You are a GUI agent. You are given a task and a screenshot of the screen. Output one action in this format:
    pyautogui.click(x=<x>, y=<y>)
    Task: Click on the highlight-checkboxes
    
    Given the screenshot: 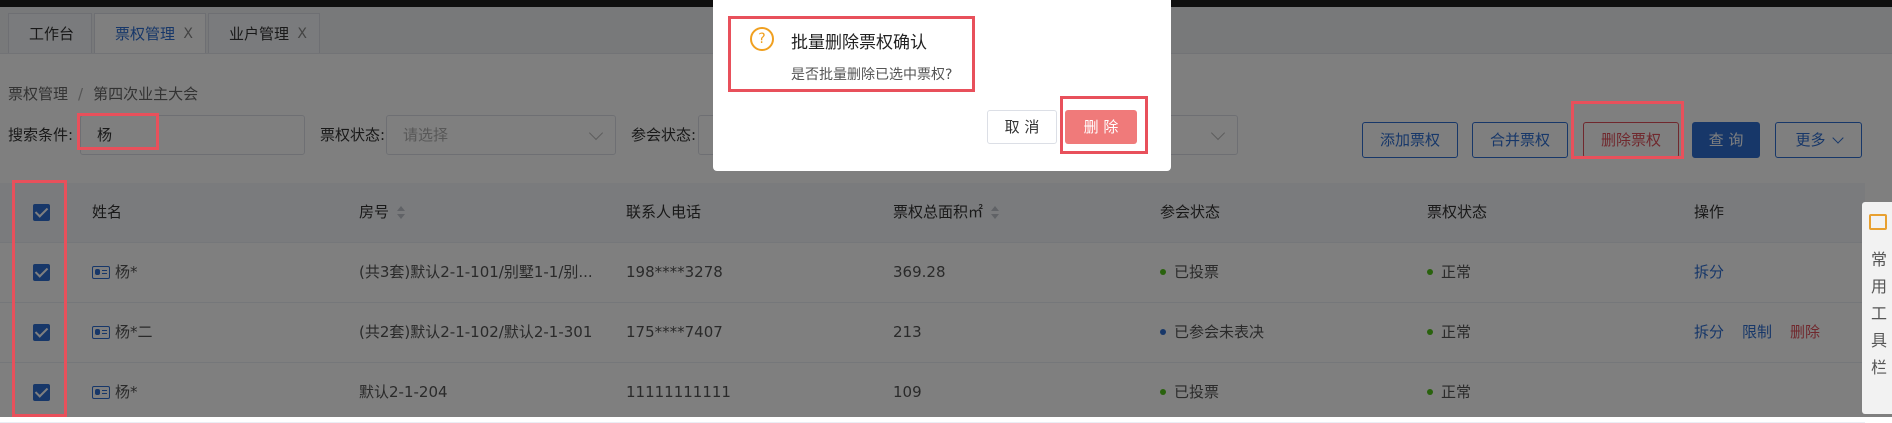 What is the action you would take?
    pyautogui.click(x=39, y=298)
    